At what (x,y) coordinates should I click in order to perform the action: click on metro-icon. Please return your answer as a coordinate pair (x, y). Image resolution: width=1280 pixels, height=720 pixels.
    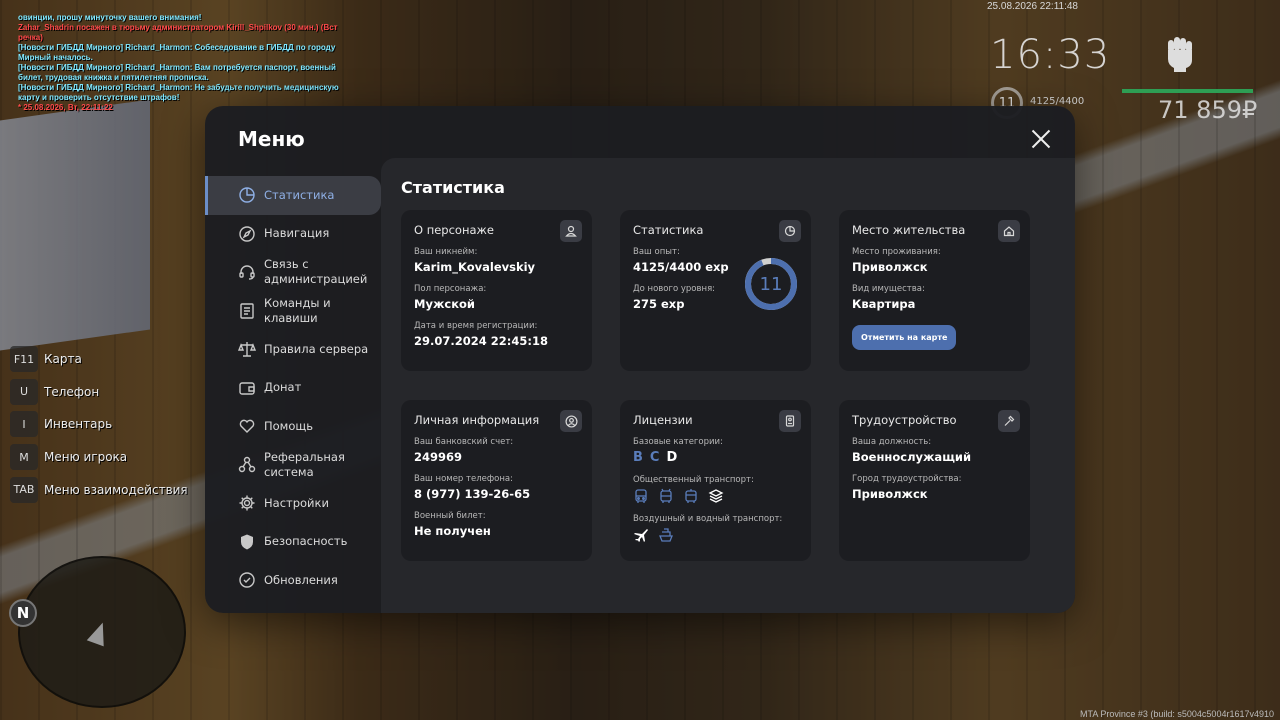
    Looking at the image, I should click on (716, 496).